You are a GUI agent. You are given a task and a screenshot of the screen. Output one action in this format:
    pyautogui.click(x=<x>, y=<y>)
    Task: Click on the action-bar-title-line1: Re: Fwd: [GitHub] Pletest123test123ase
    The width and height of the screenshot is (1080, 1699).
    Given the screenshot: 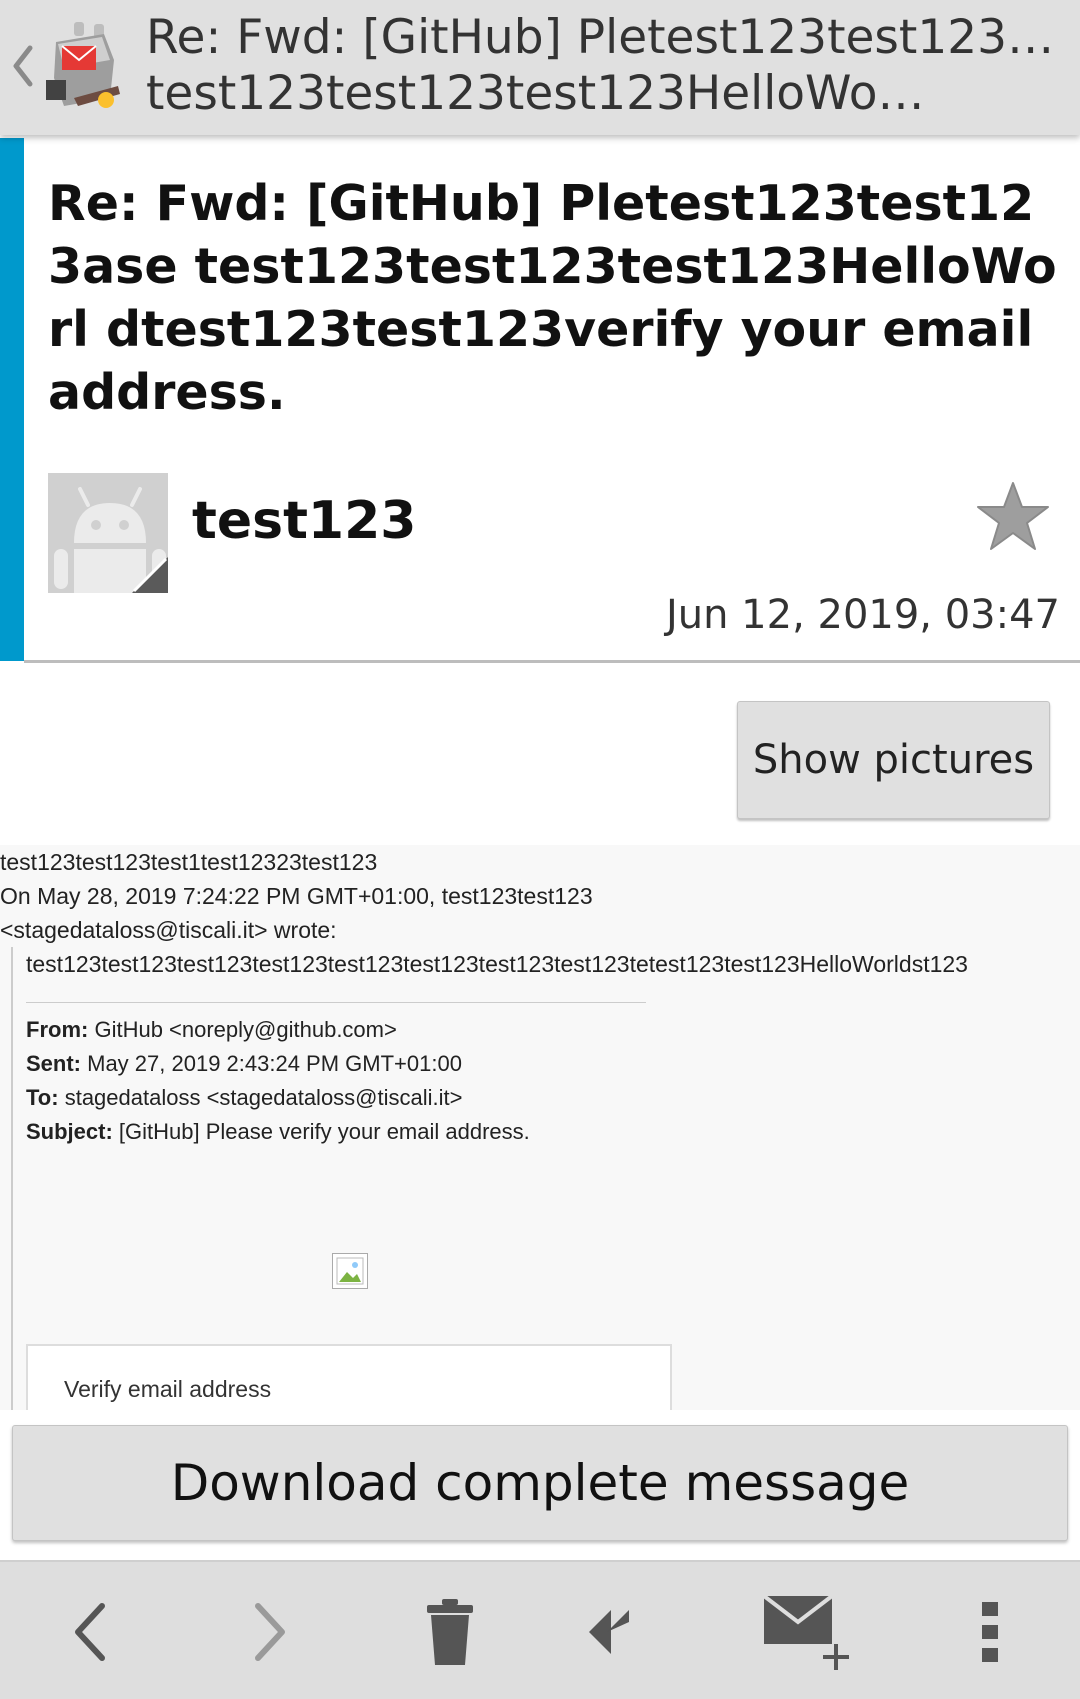 What is the action you would take?
    pyautogui.click(x=601, y=37)
    